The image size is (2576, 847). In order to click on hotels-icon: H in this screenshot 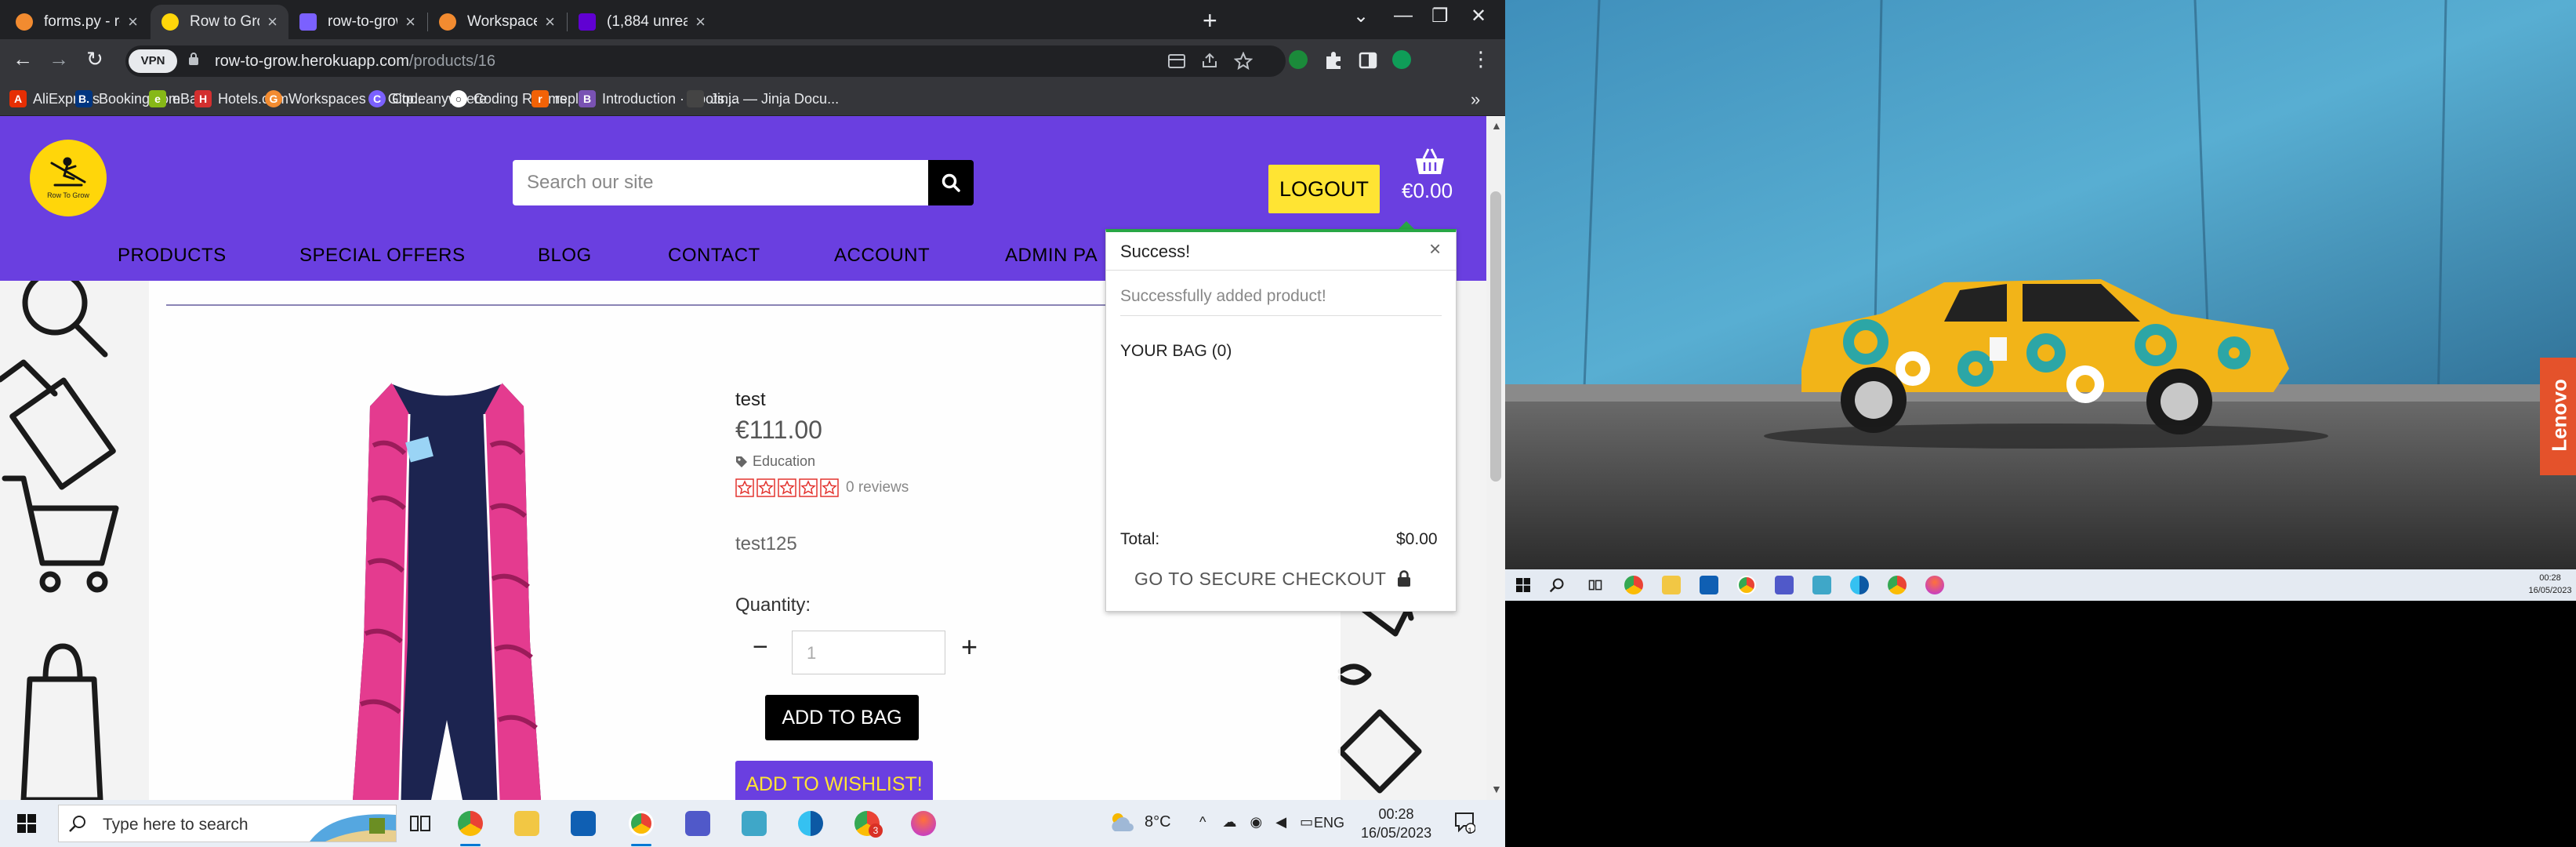, I will do `click(203, 98)`.